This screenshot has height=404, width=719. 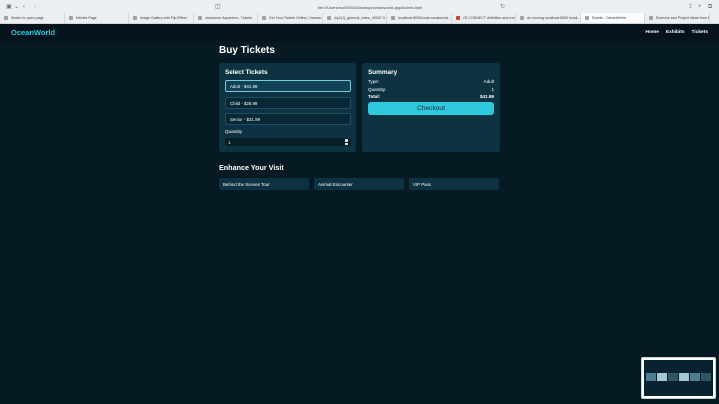 What do you see at coordinates (652, 32) in the screenshot?
I see `nav-link-home: Home` at bounding box center [652, 32].